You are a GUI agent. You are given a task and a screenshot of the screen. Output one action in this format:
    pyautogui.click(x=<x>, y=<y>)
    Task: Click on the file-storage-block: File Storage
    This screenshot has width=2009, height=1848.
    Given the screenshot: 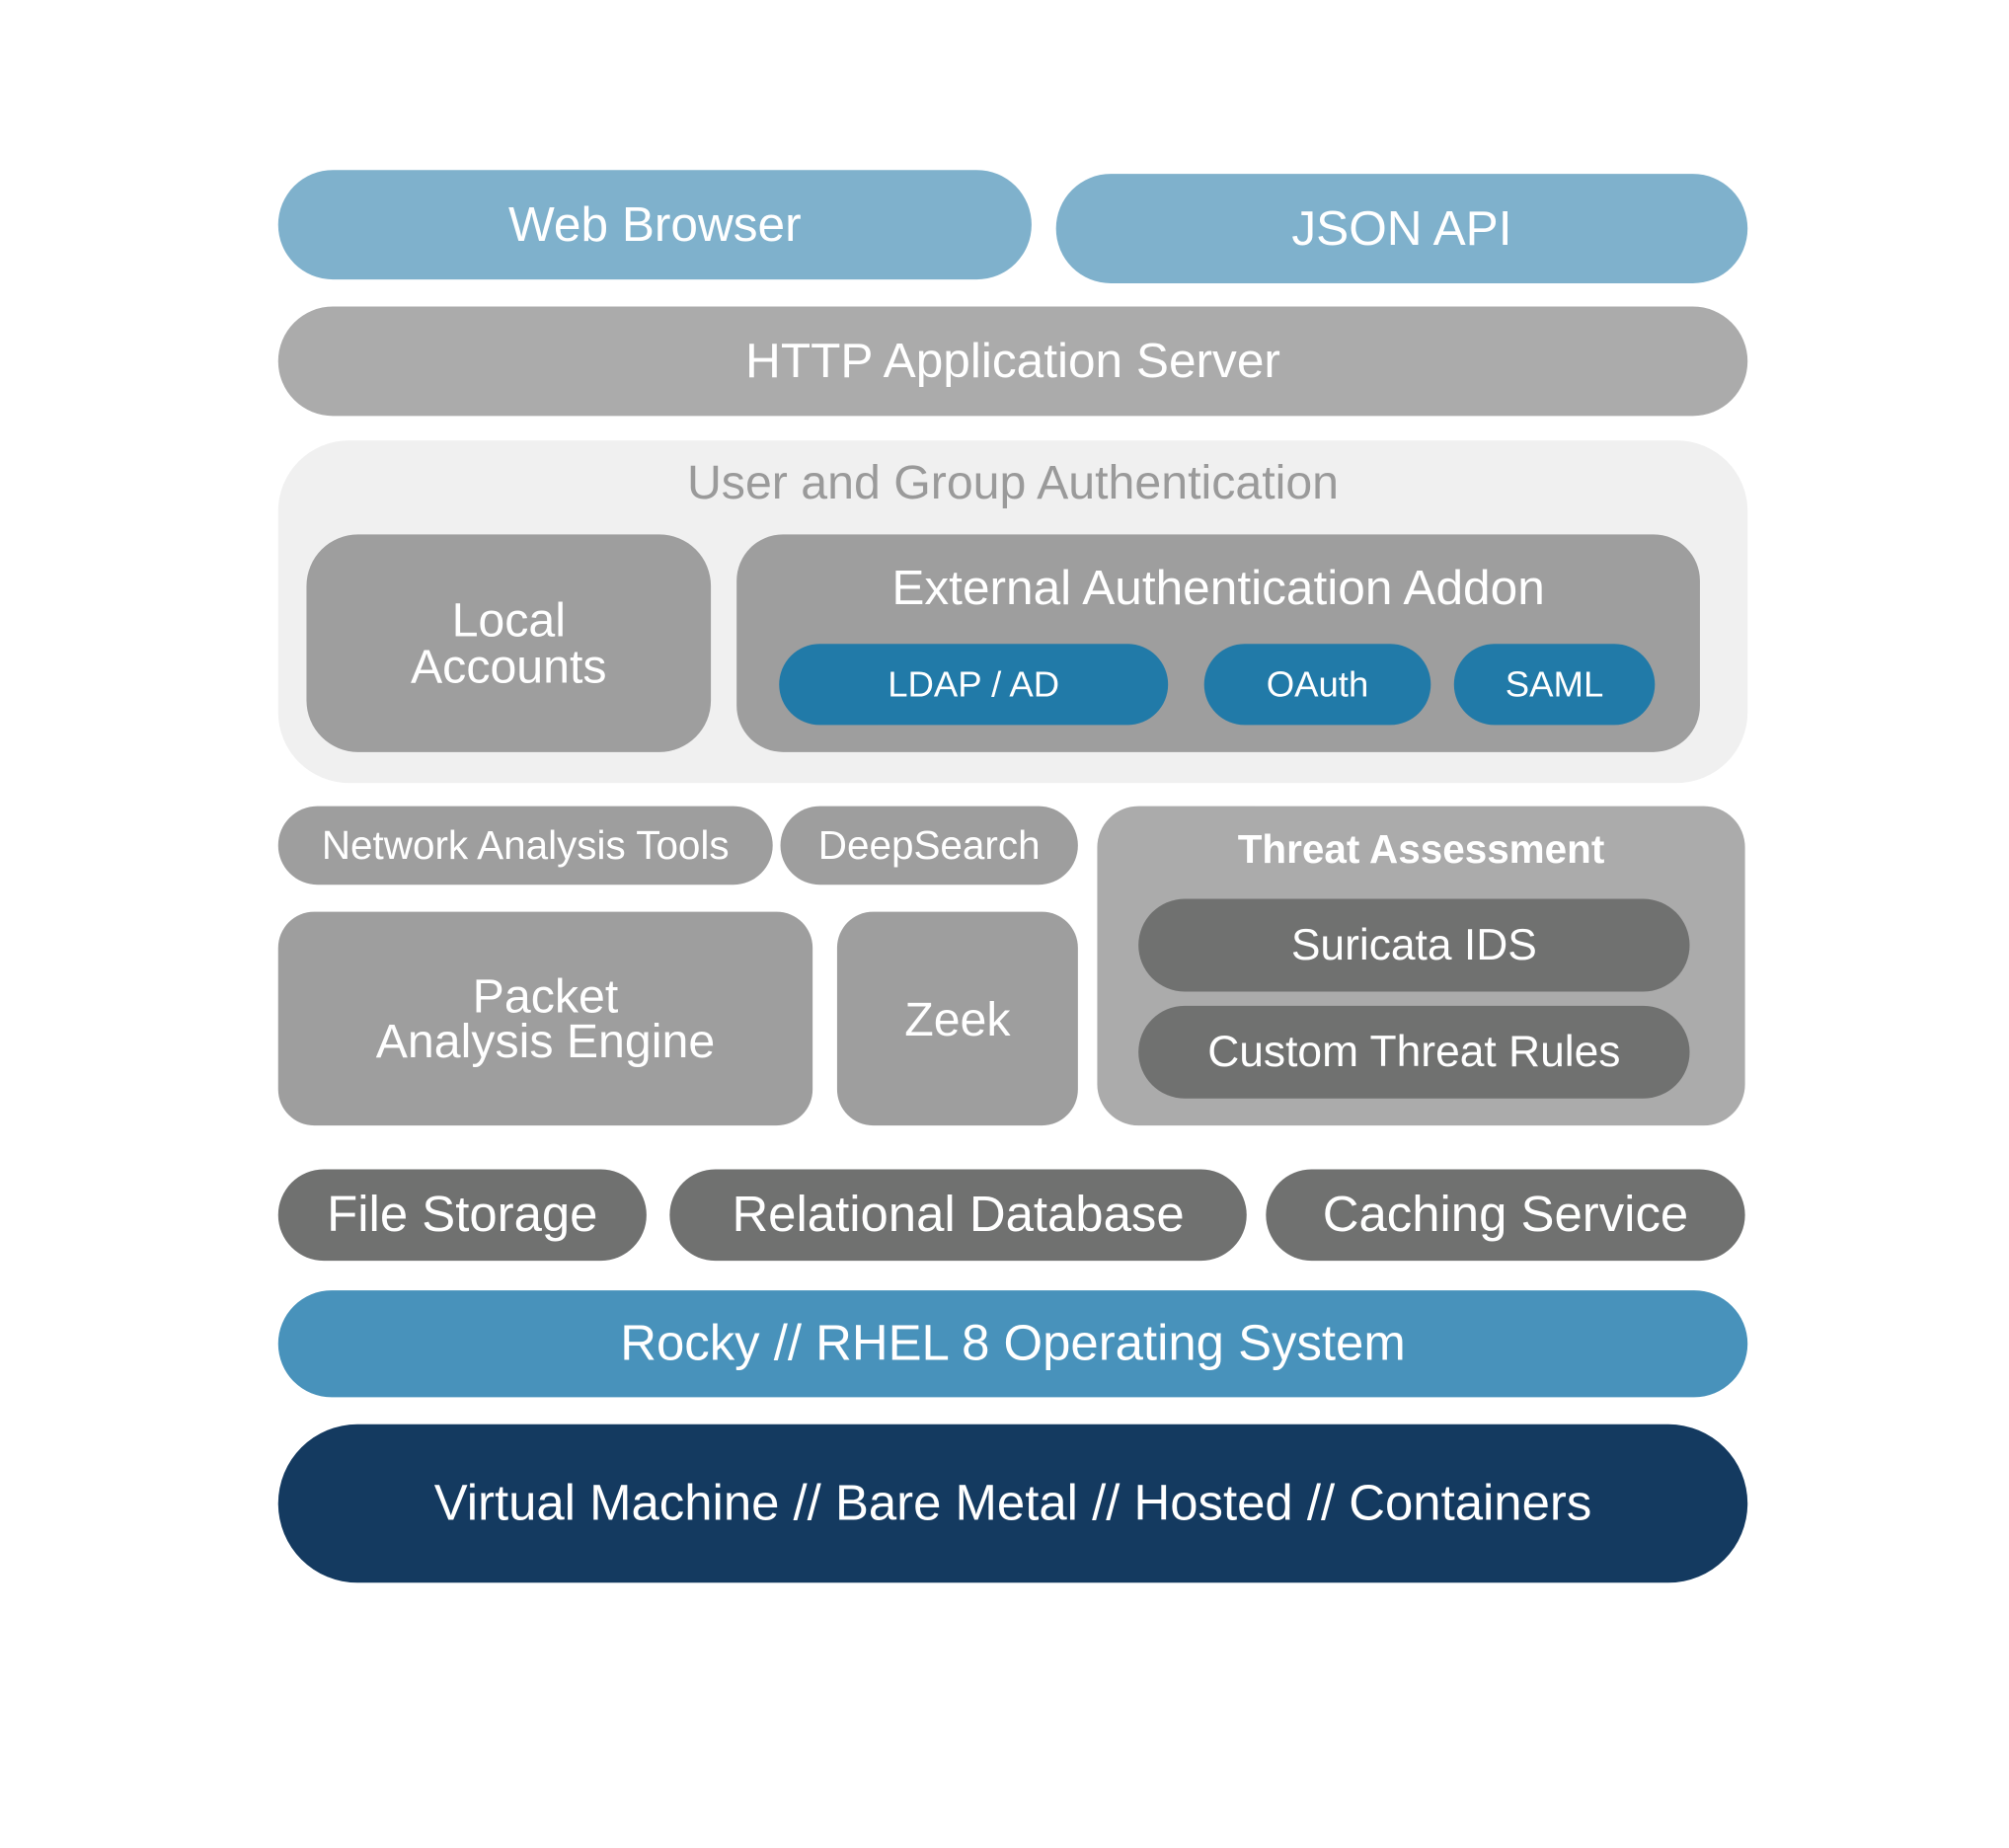 What is the action you would take?
    pyautogui.click(x=462, y=1215)
    